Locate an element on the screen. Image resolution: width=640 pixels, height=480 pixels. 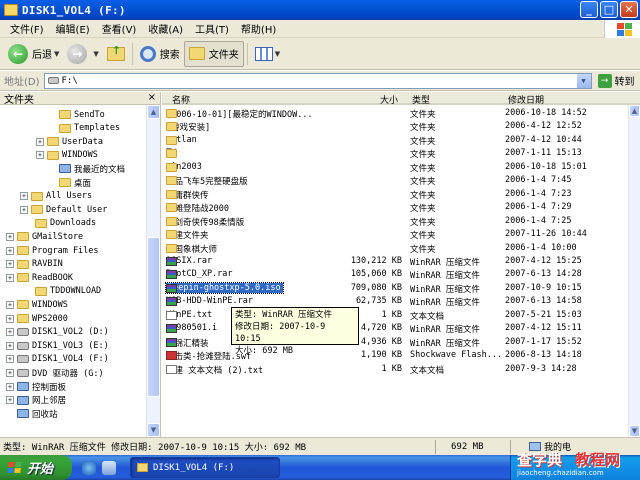
search-button: 搜索 is located at coordinates (160, 54).